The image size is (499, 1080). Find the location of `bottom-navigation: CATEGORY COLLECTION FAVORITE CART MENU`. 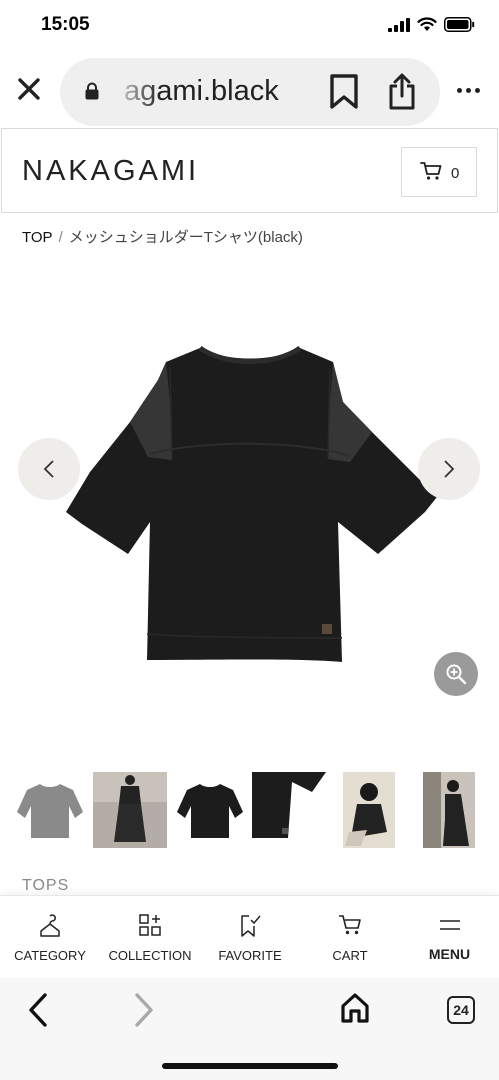

bottom-navigation: CATEGORY COLLECTION FAVORITE CART MENU is located at coordinates (249, 936).